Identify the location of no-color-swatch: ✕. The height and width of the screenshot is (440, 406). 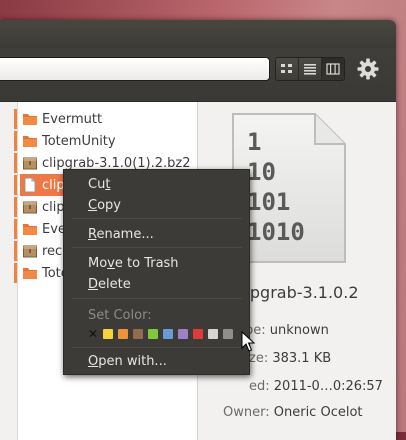
(93, 334).